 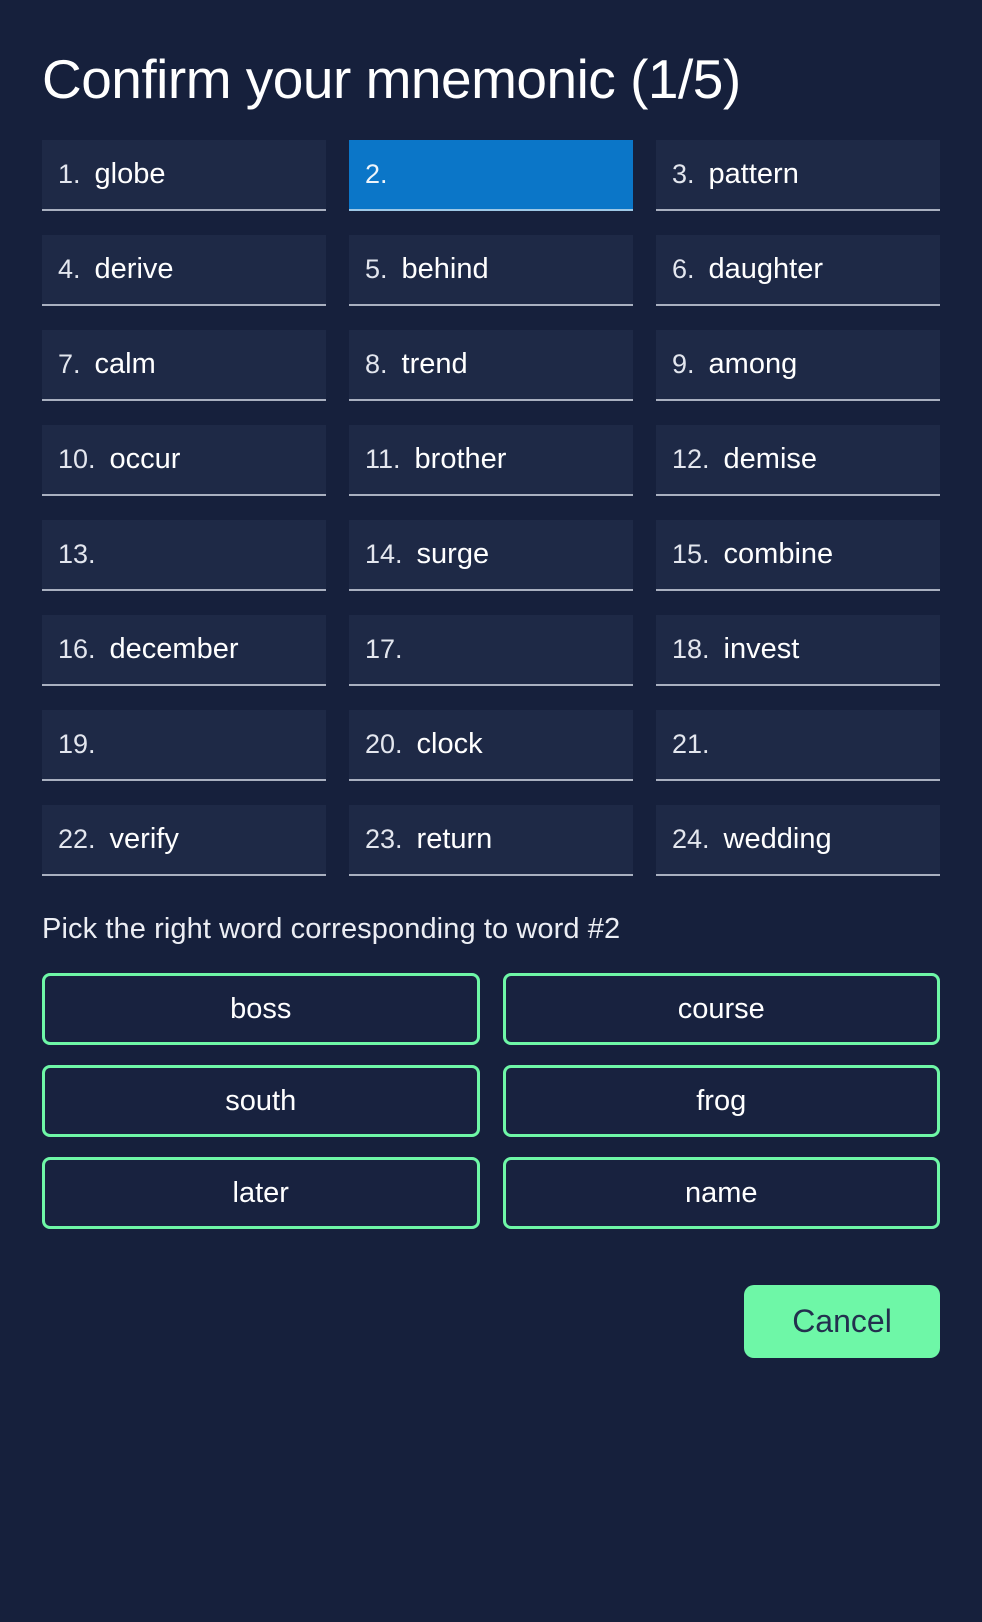 What do you see at coordinates (753, 364) in the screenshot?
I see `word-text: among` at bounding box center [753, 364].